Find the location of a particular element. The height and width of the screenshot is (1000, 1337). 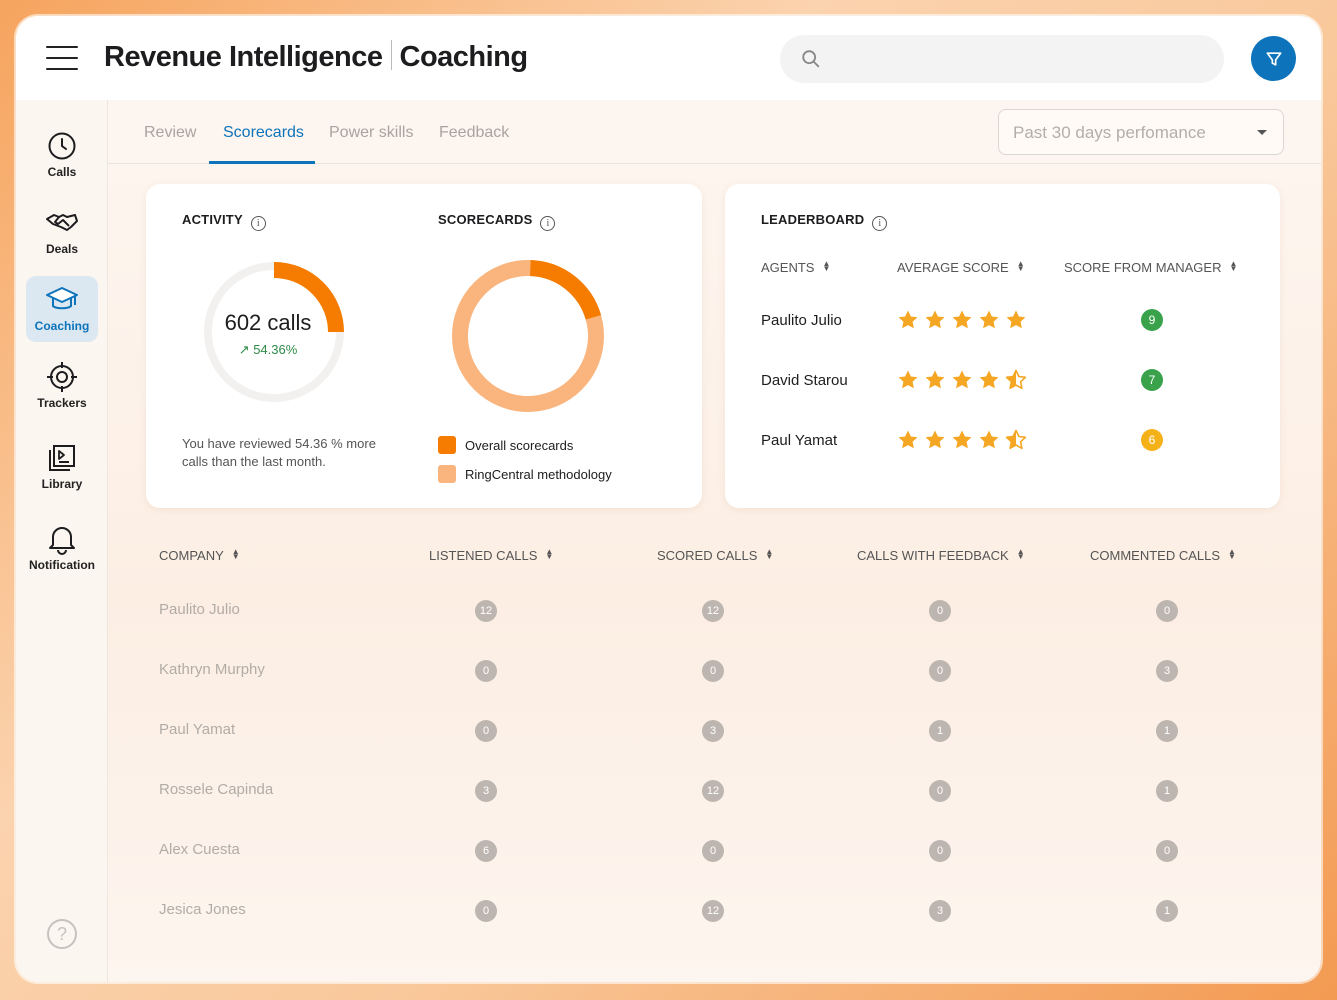

sidebar-item-deals: Deals is located at coordinates (62, 232).